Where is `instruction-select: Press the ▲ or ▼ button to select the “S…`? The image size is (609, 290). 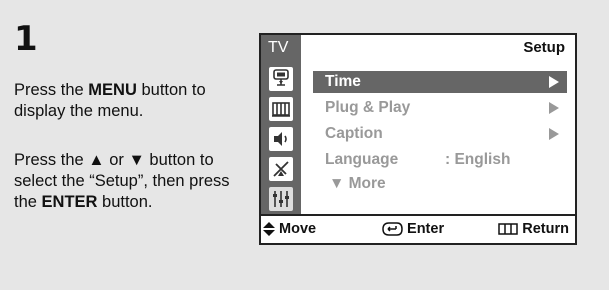 instruction-select: Press the ▲ or ▼ button to select the “S… is located at coordinates (134, 181).